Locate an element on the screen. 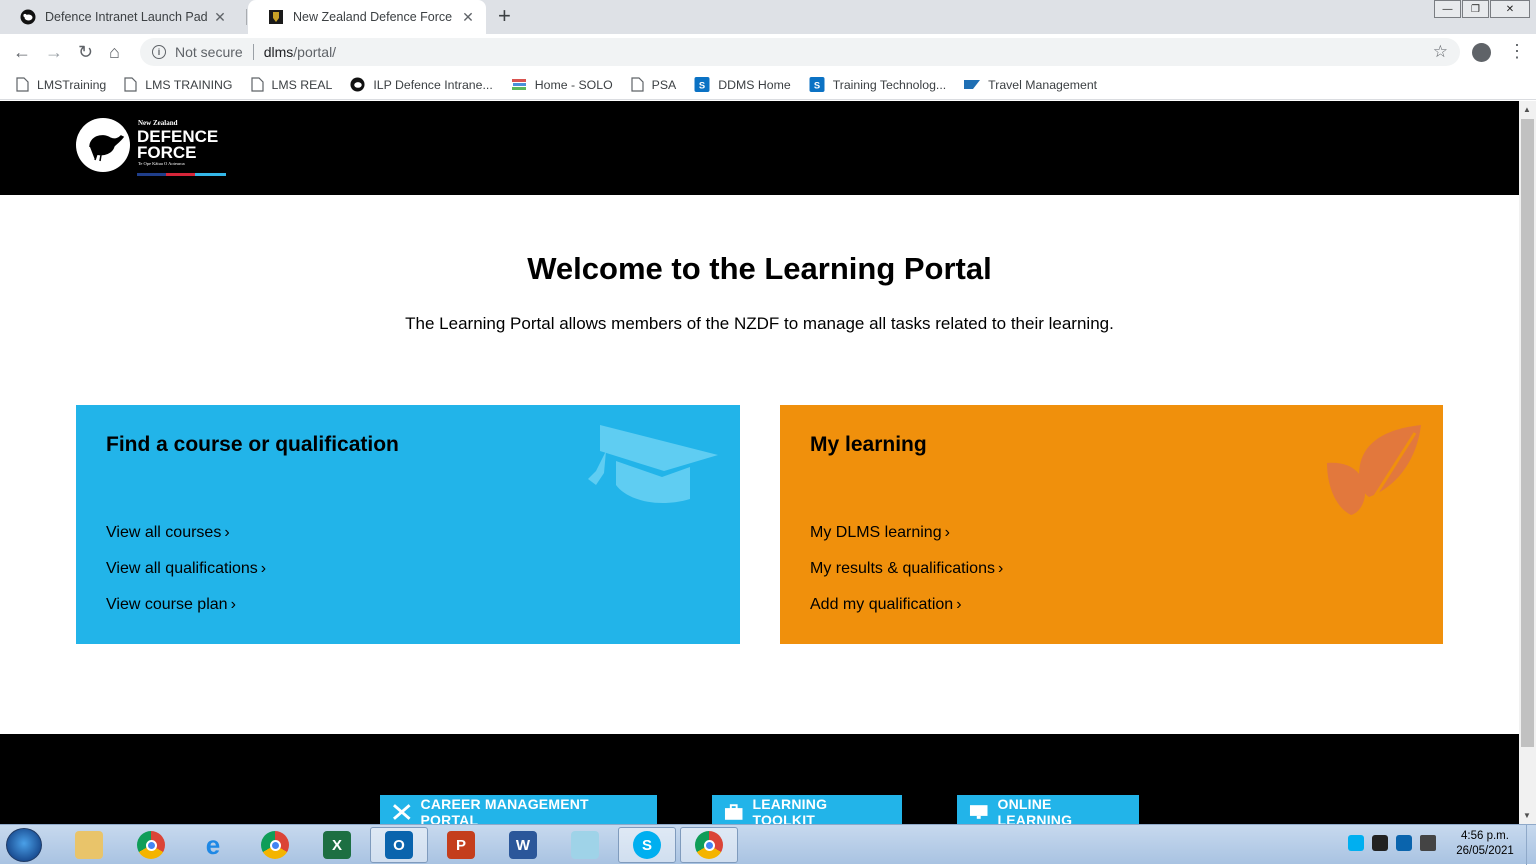 This screenshot has width=1536, height=865. reload-icon: ↻ is located at coordinates (85, 52).